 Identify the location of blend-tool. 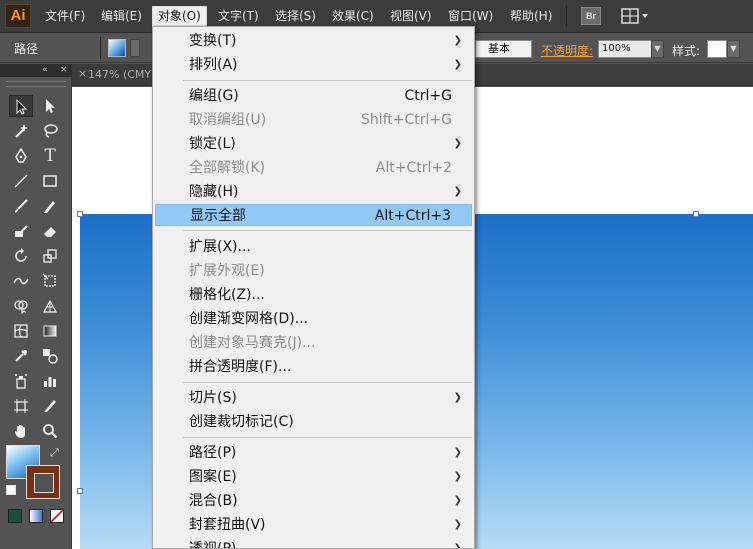
(50, 356).